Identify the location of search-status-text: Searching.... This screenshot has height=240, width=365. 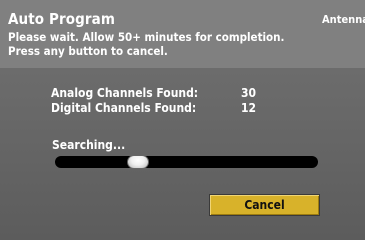
(89, 145).